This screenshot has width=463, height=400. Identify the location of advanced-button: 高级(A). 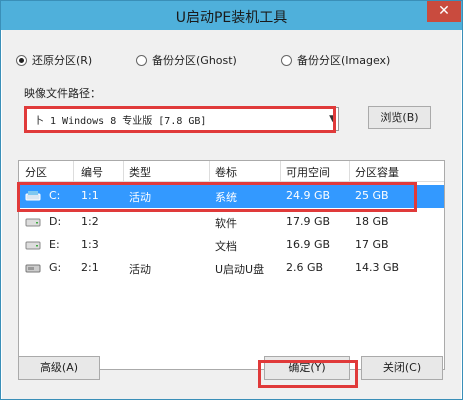
(59, 368).